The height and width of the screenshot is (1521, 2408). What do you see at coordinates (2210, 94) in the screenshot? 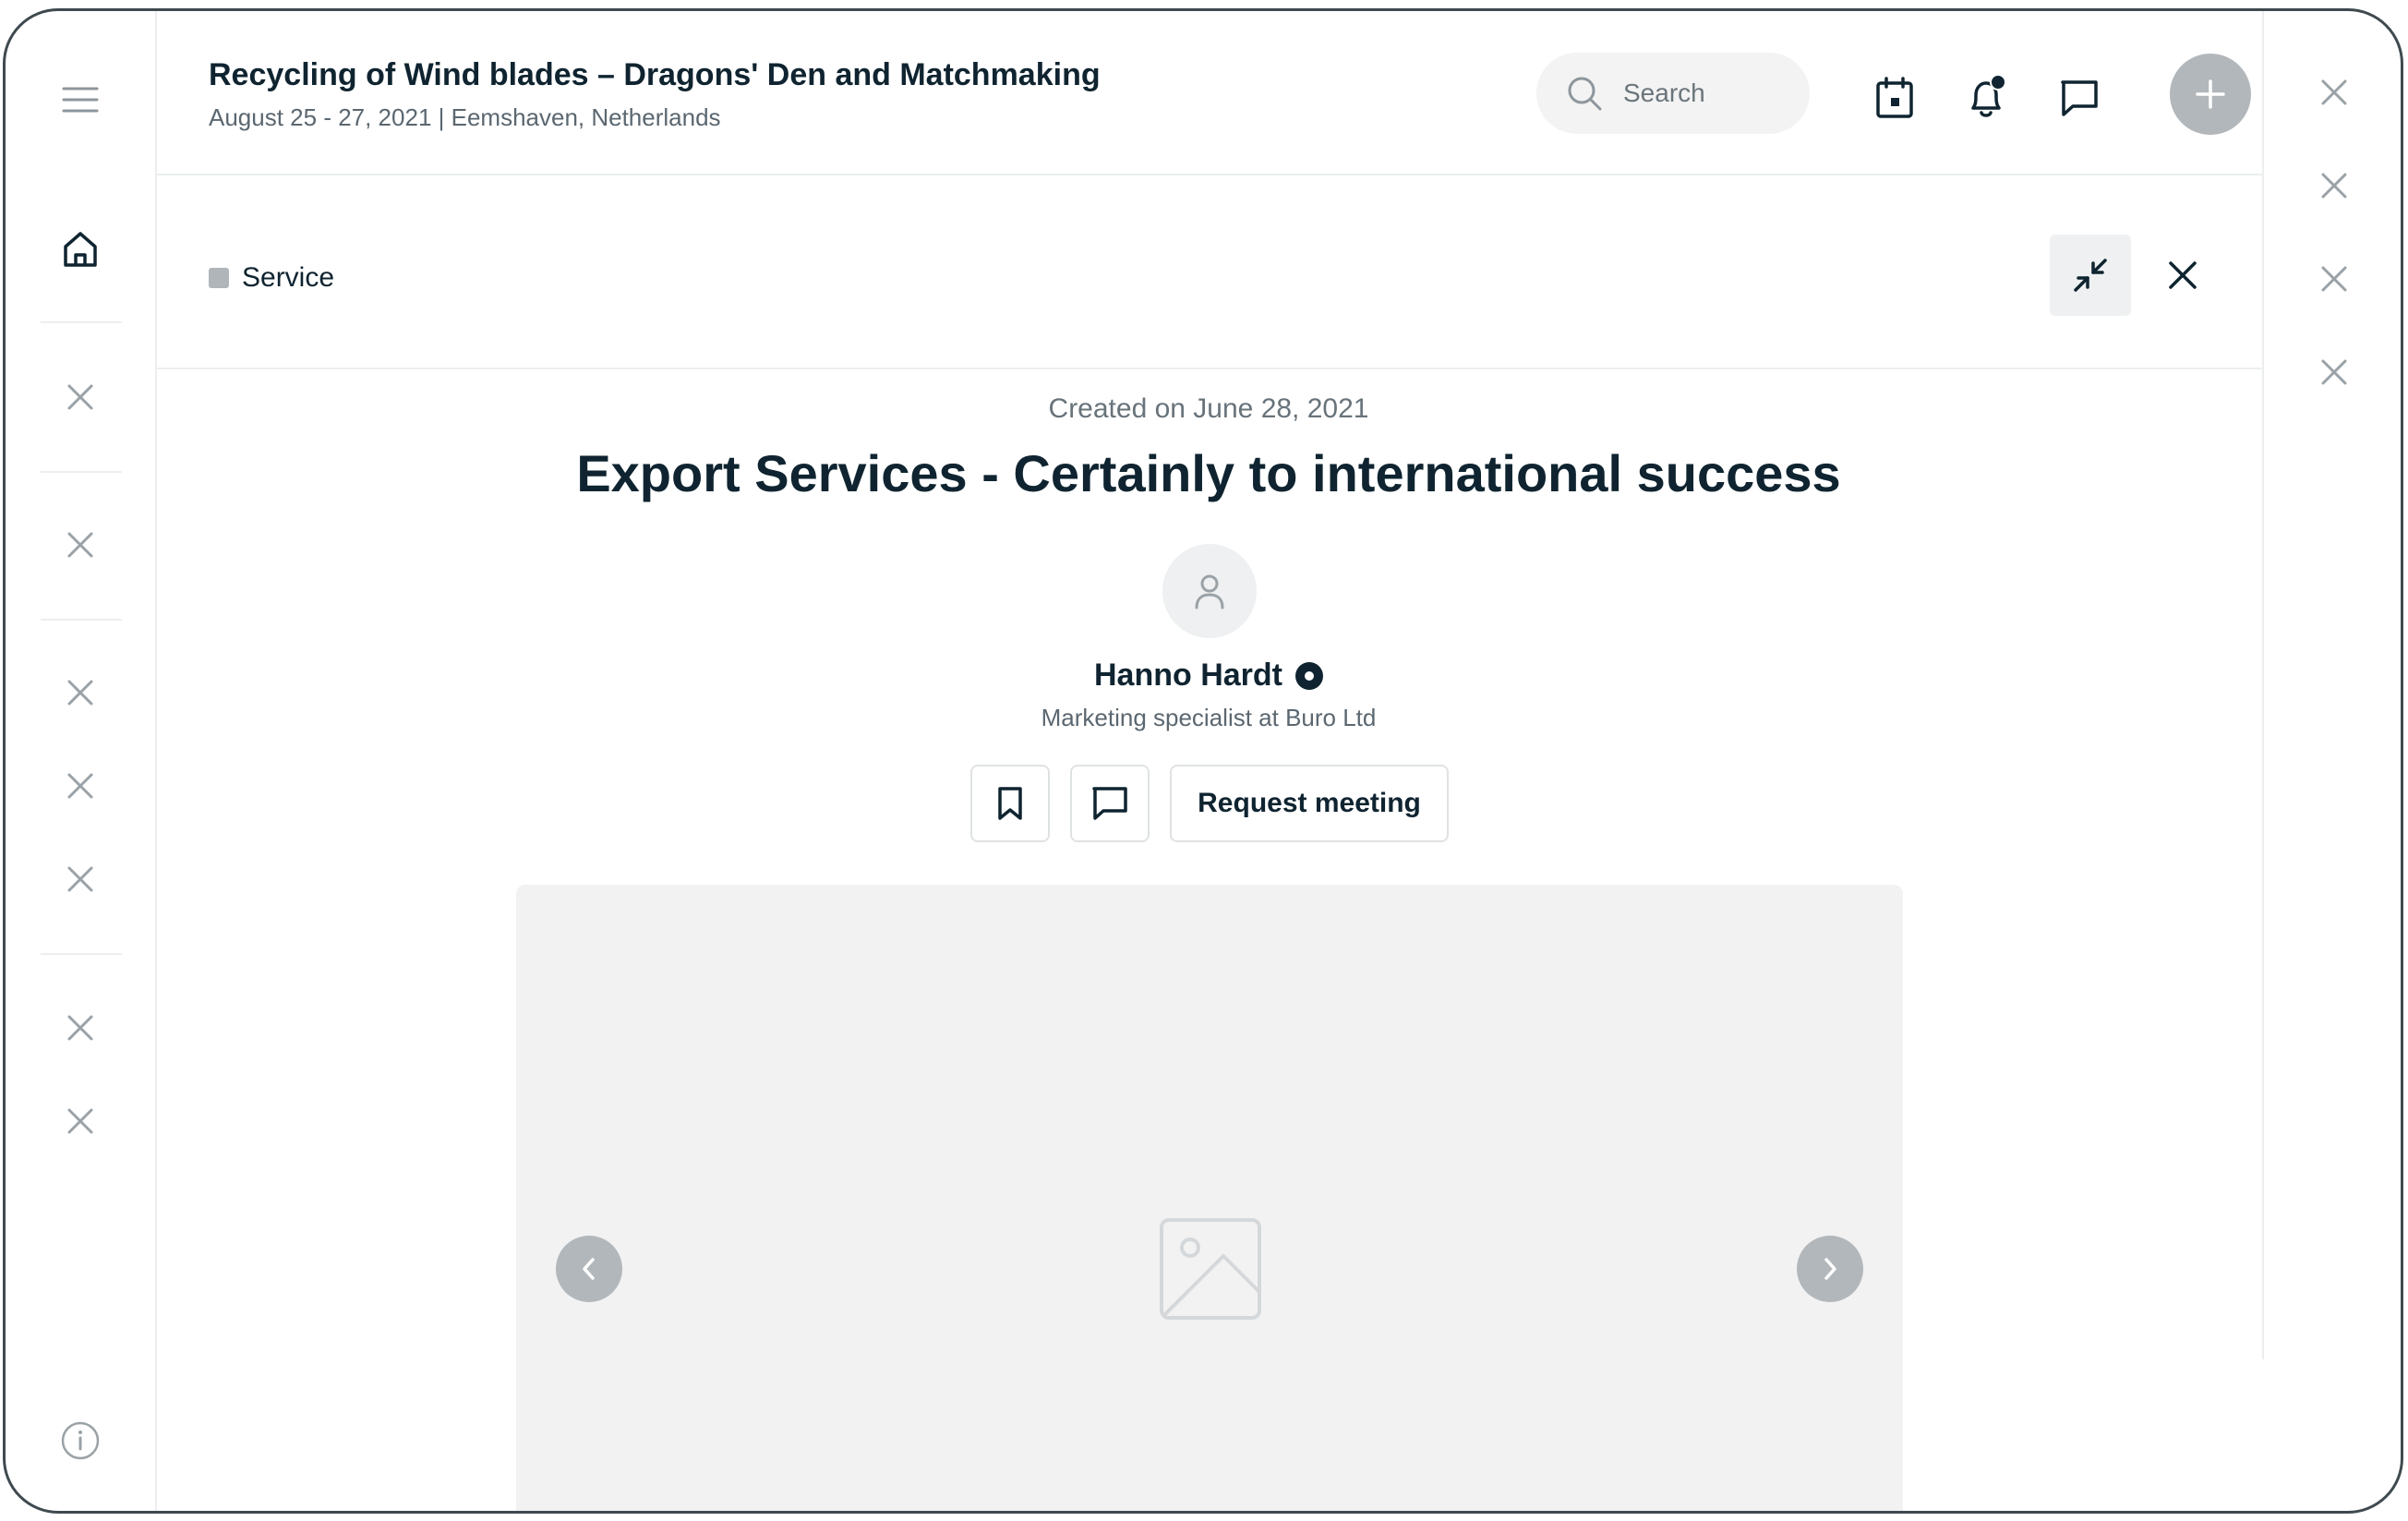
I see `plus-icon` at bounding box center [2210, 94].